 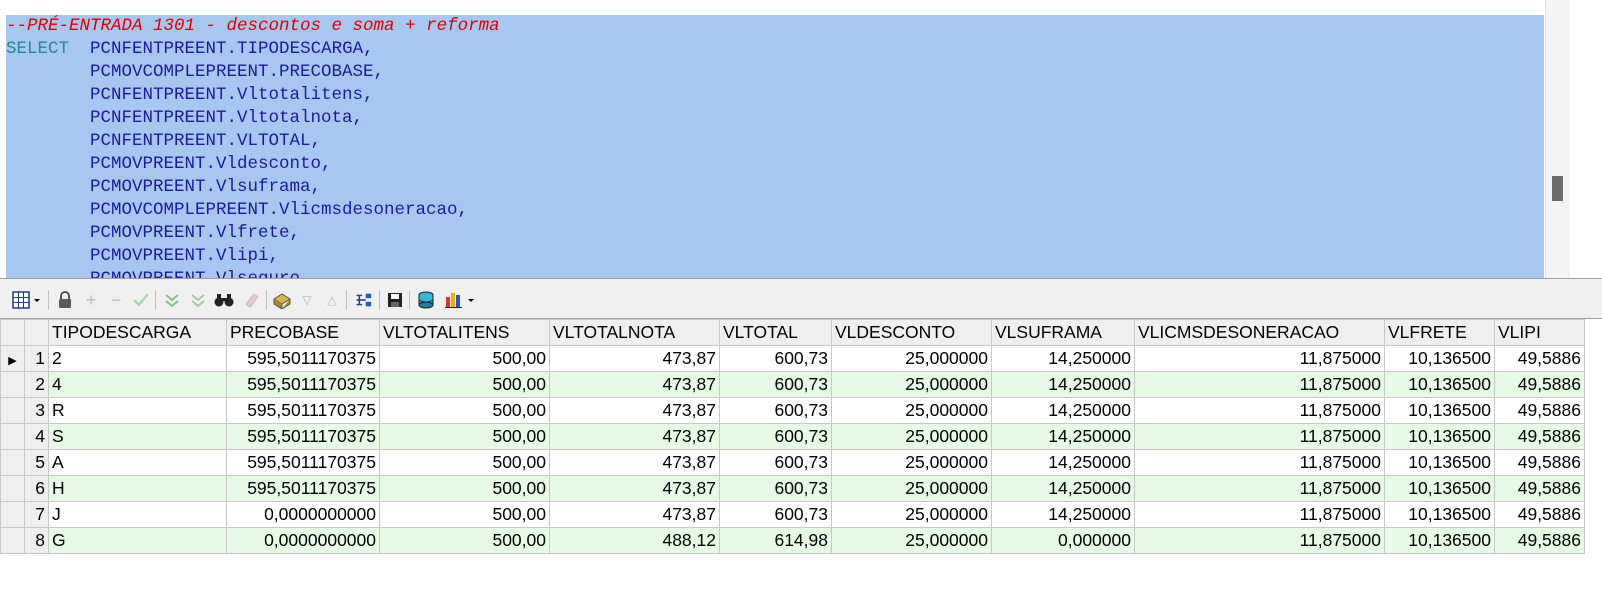 I want to click on export-icon, so click(x=282, y=300).